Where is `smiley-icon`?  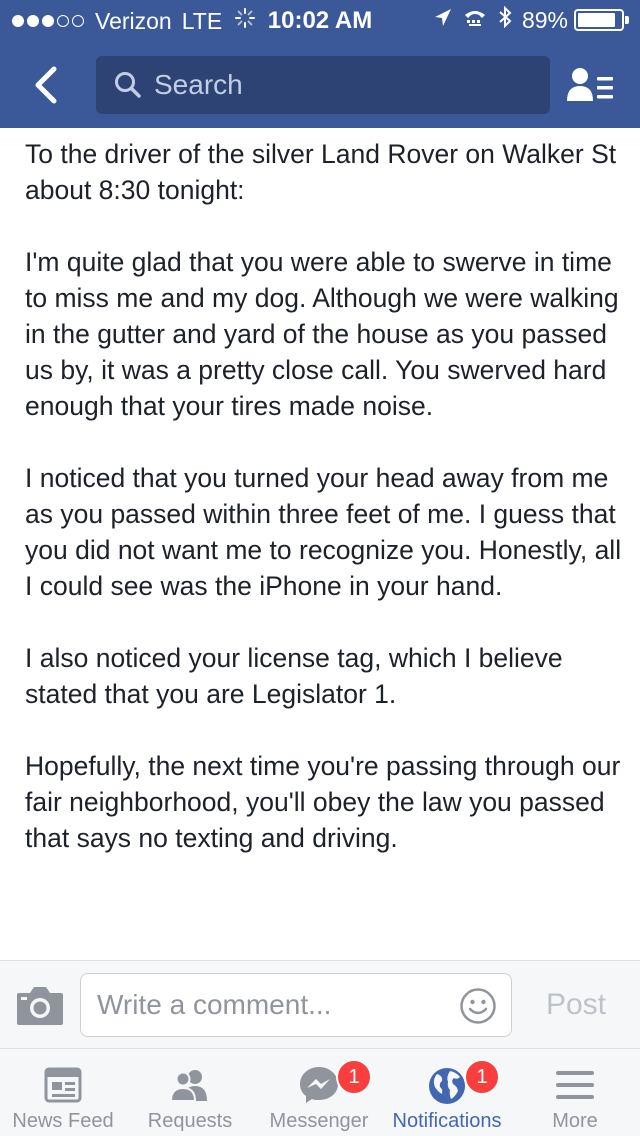 smiley-icon is located at coordinates (478, 1006).